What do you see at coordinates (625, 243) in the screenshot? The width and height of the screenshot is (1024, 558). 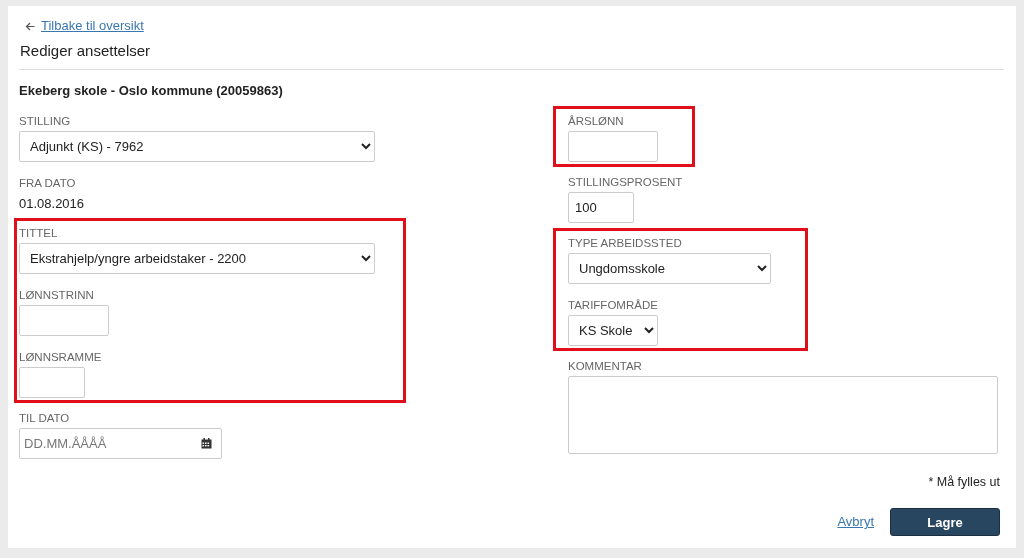 I see `field-label: TYPE ARBEIDSSTED` at bounding box center [625, 243].